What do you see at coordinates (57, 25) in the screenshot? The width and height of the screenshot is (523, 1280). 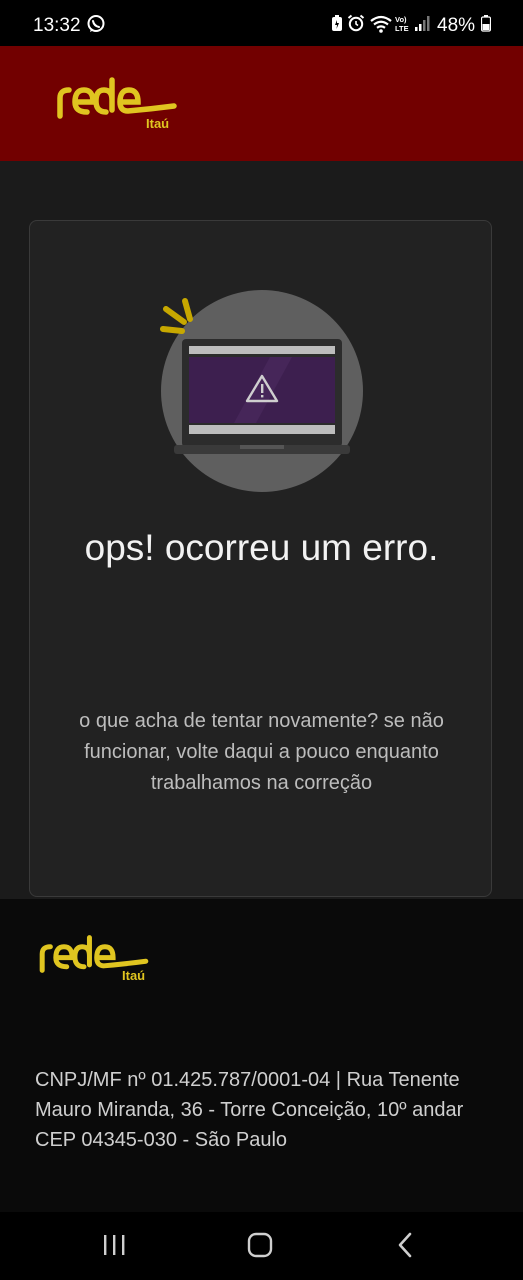 I see `status-time: 13:32` at bounding box center [57, 25].